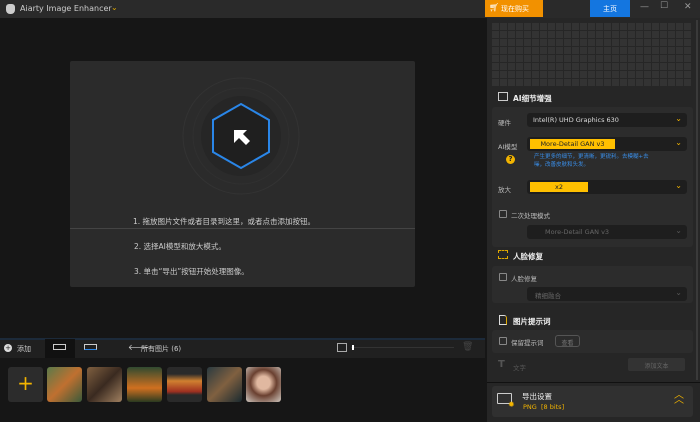 Image resolution: width=700 pixels, height=422 pixels. What do you see at coordinates (644, 7) in the screenshot?
I see `minimize-icon: —` at bounding box center [644, 7].